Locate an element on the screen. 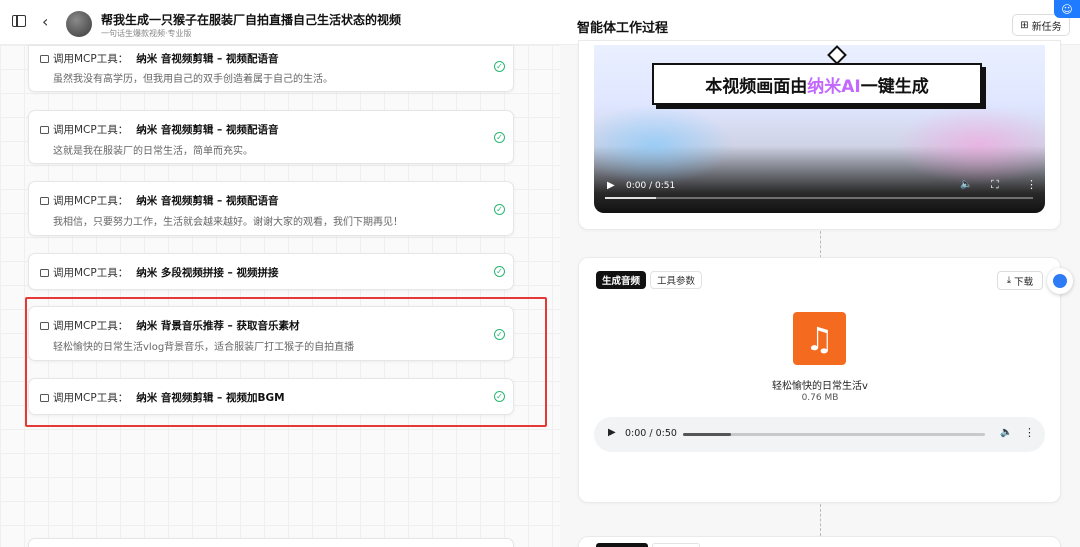  assistant-icon is located at coordinates (1060, 281).